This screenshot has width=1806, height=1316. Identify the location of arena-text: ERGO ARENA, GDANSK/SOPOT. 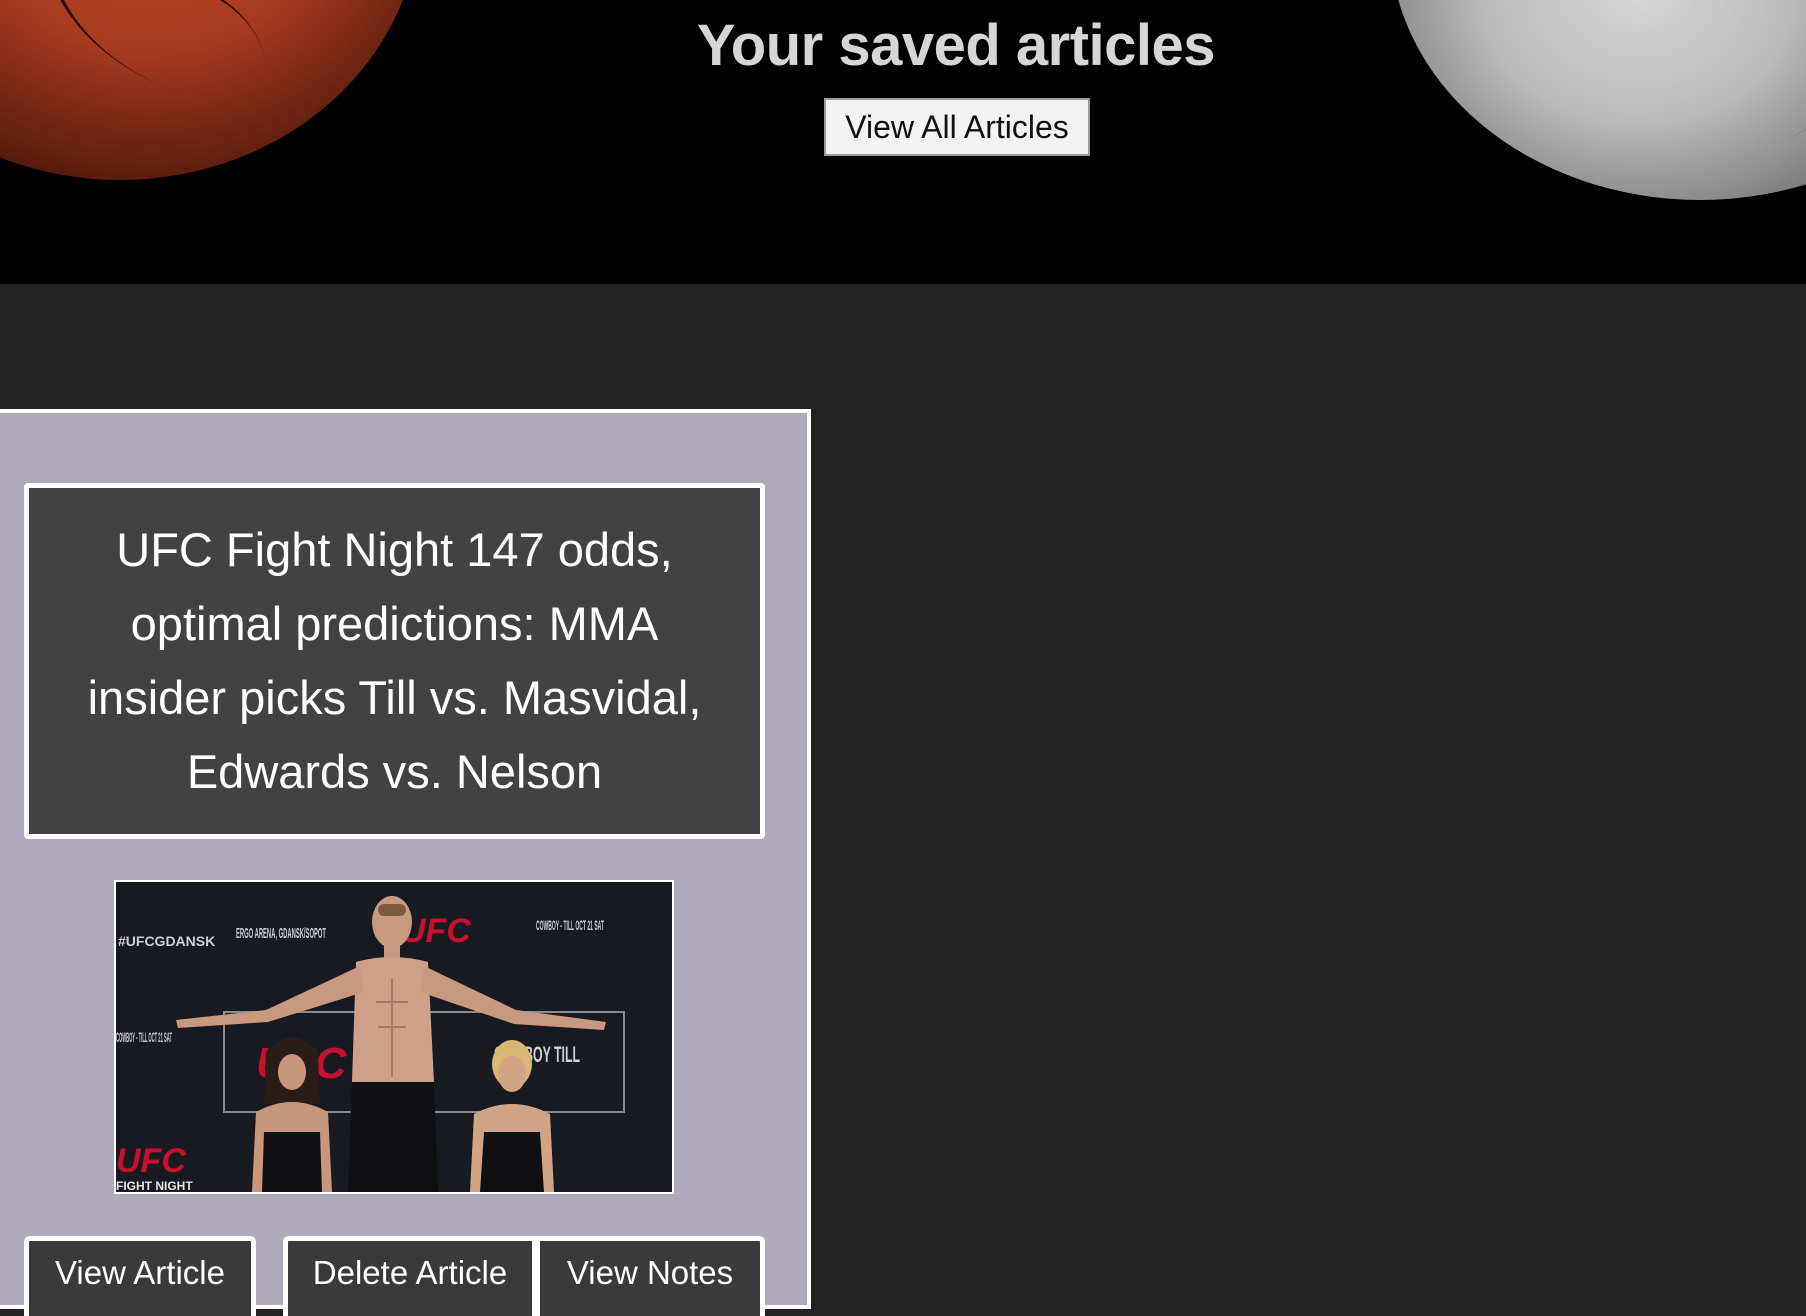
(281, 933).